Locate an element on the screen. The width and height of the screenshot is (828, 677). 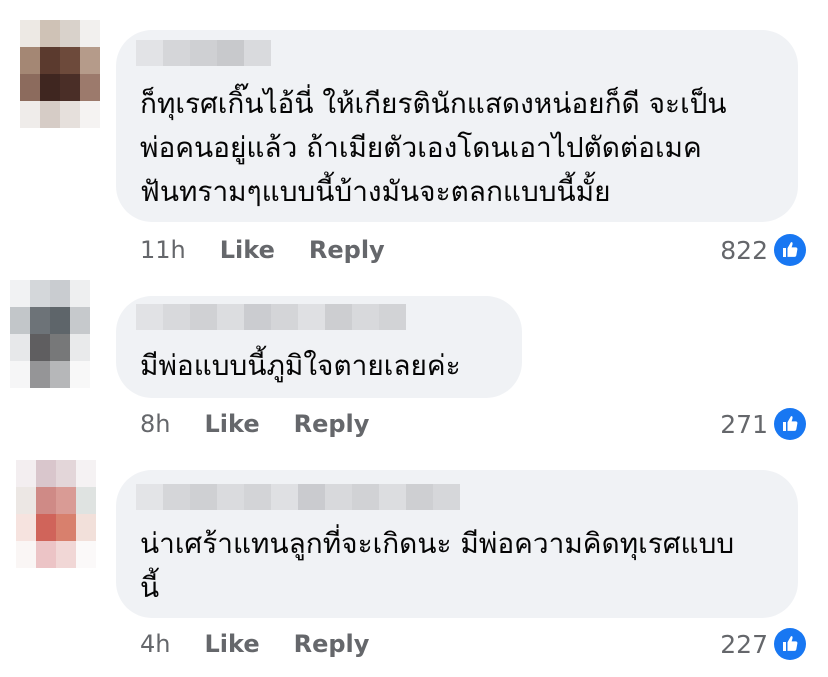
timestamp: 11h is located at coordinates (163, 250).